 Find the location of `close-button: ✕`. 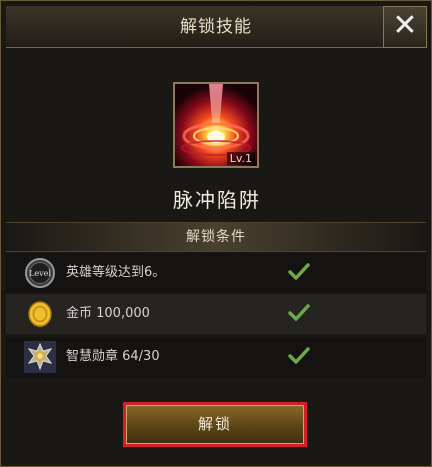

close-button: ✕ is located at coordinates (405, 27).